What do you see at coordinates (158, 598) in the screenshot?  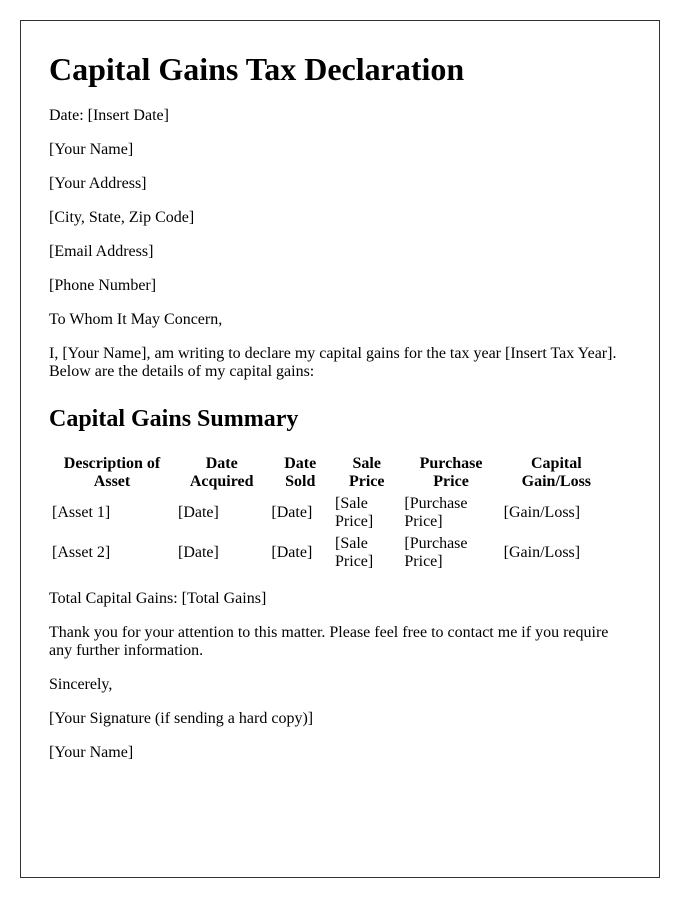 I see `total-capital-gains: Total Capital Gains: [Total Gains]` at bounding box center [158, 598].